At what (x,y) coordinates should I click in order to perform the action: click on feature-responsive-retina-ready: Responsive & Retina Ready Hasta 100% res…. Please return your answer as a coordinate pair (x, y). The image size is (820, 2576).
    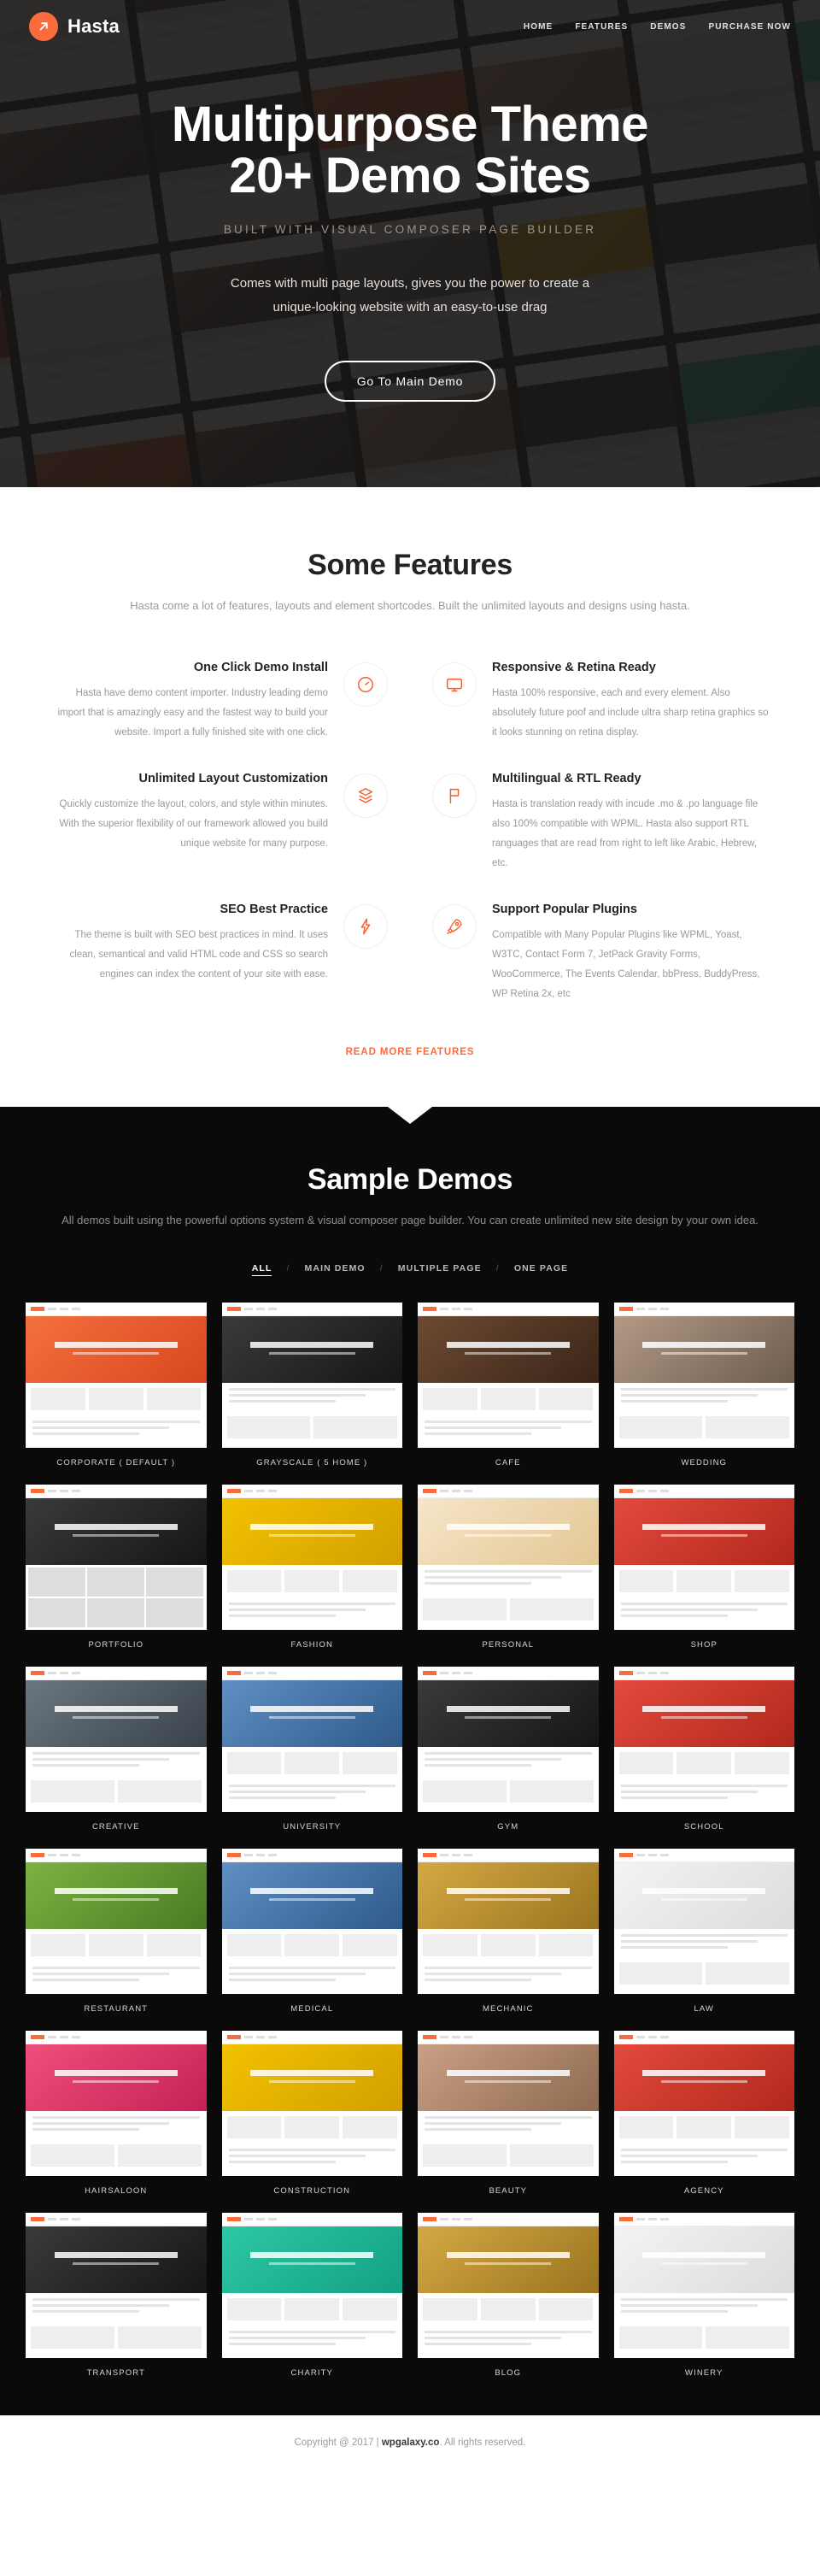
    Looking at the image, I should click on (602, 702).